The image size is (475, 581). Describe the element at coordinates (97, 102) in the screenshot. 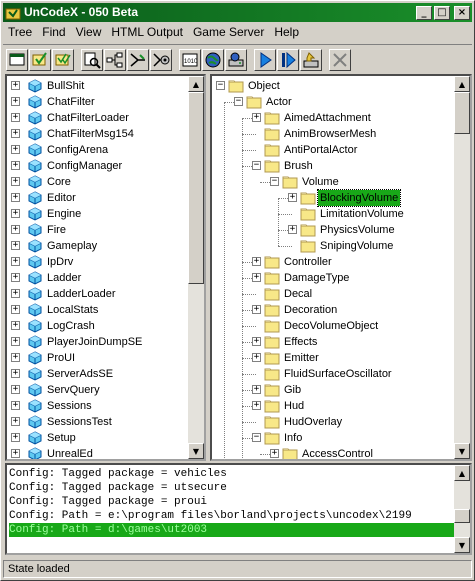

I see `package-tree-item: + ChatFilter` at that location.